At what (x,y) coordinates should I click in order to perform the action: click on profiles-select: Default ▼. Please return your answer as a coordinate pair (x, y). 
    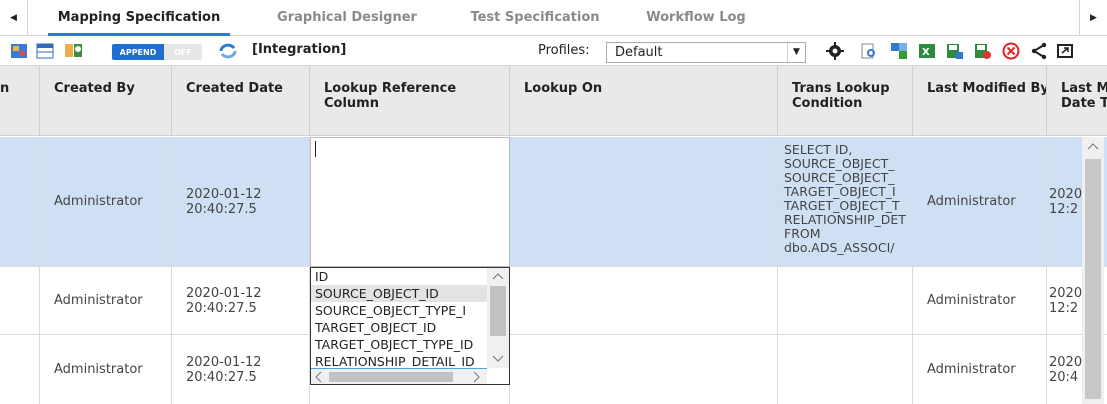
    Looking at the image, I should click on (706, 52).